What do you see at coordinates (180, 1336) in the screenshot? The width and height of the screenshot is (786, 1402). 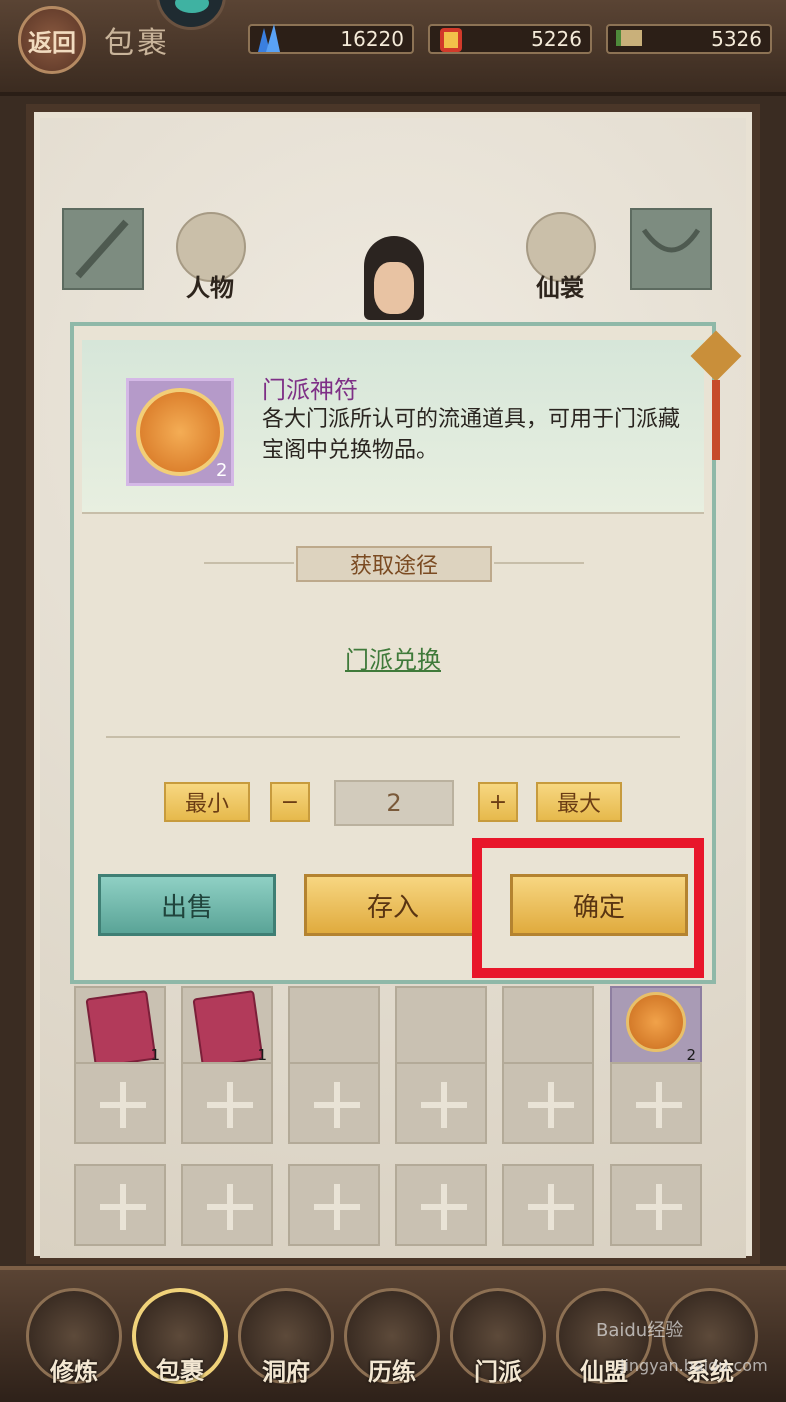 I see `nav-bag: 包裹` at bounding box center [180, 1336].